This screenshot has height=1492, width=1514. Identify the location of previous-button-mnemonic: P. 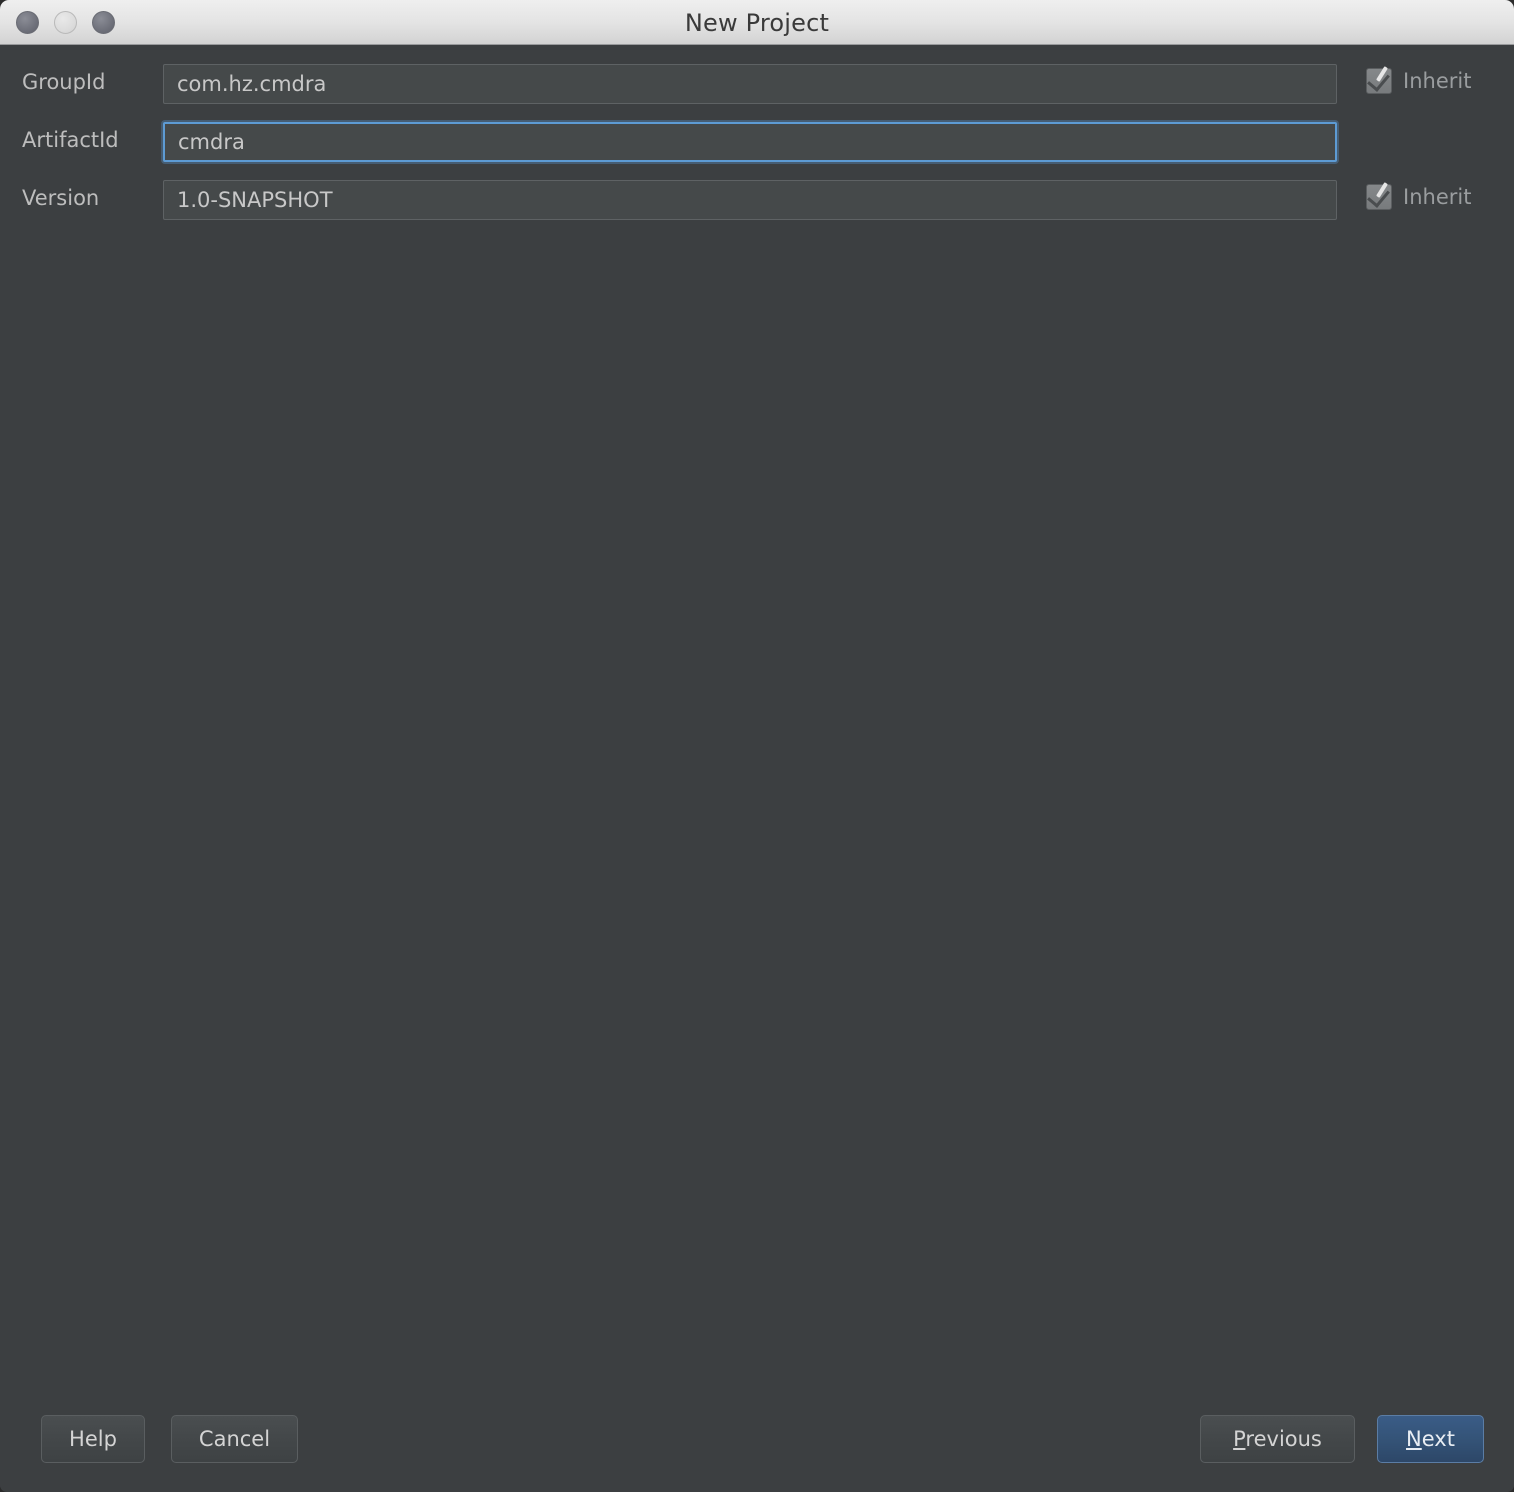
(1239, 1439).